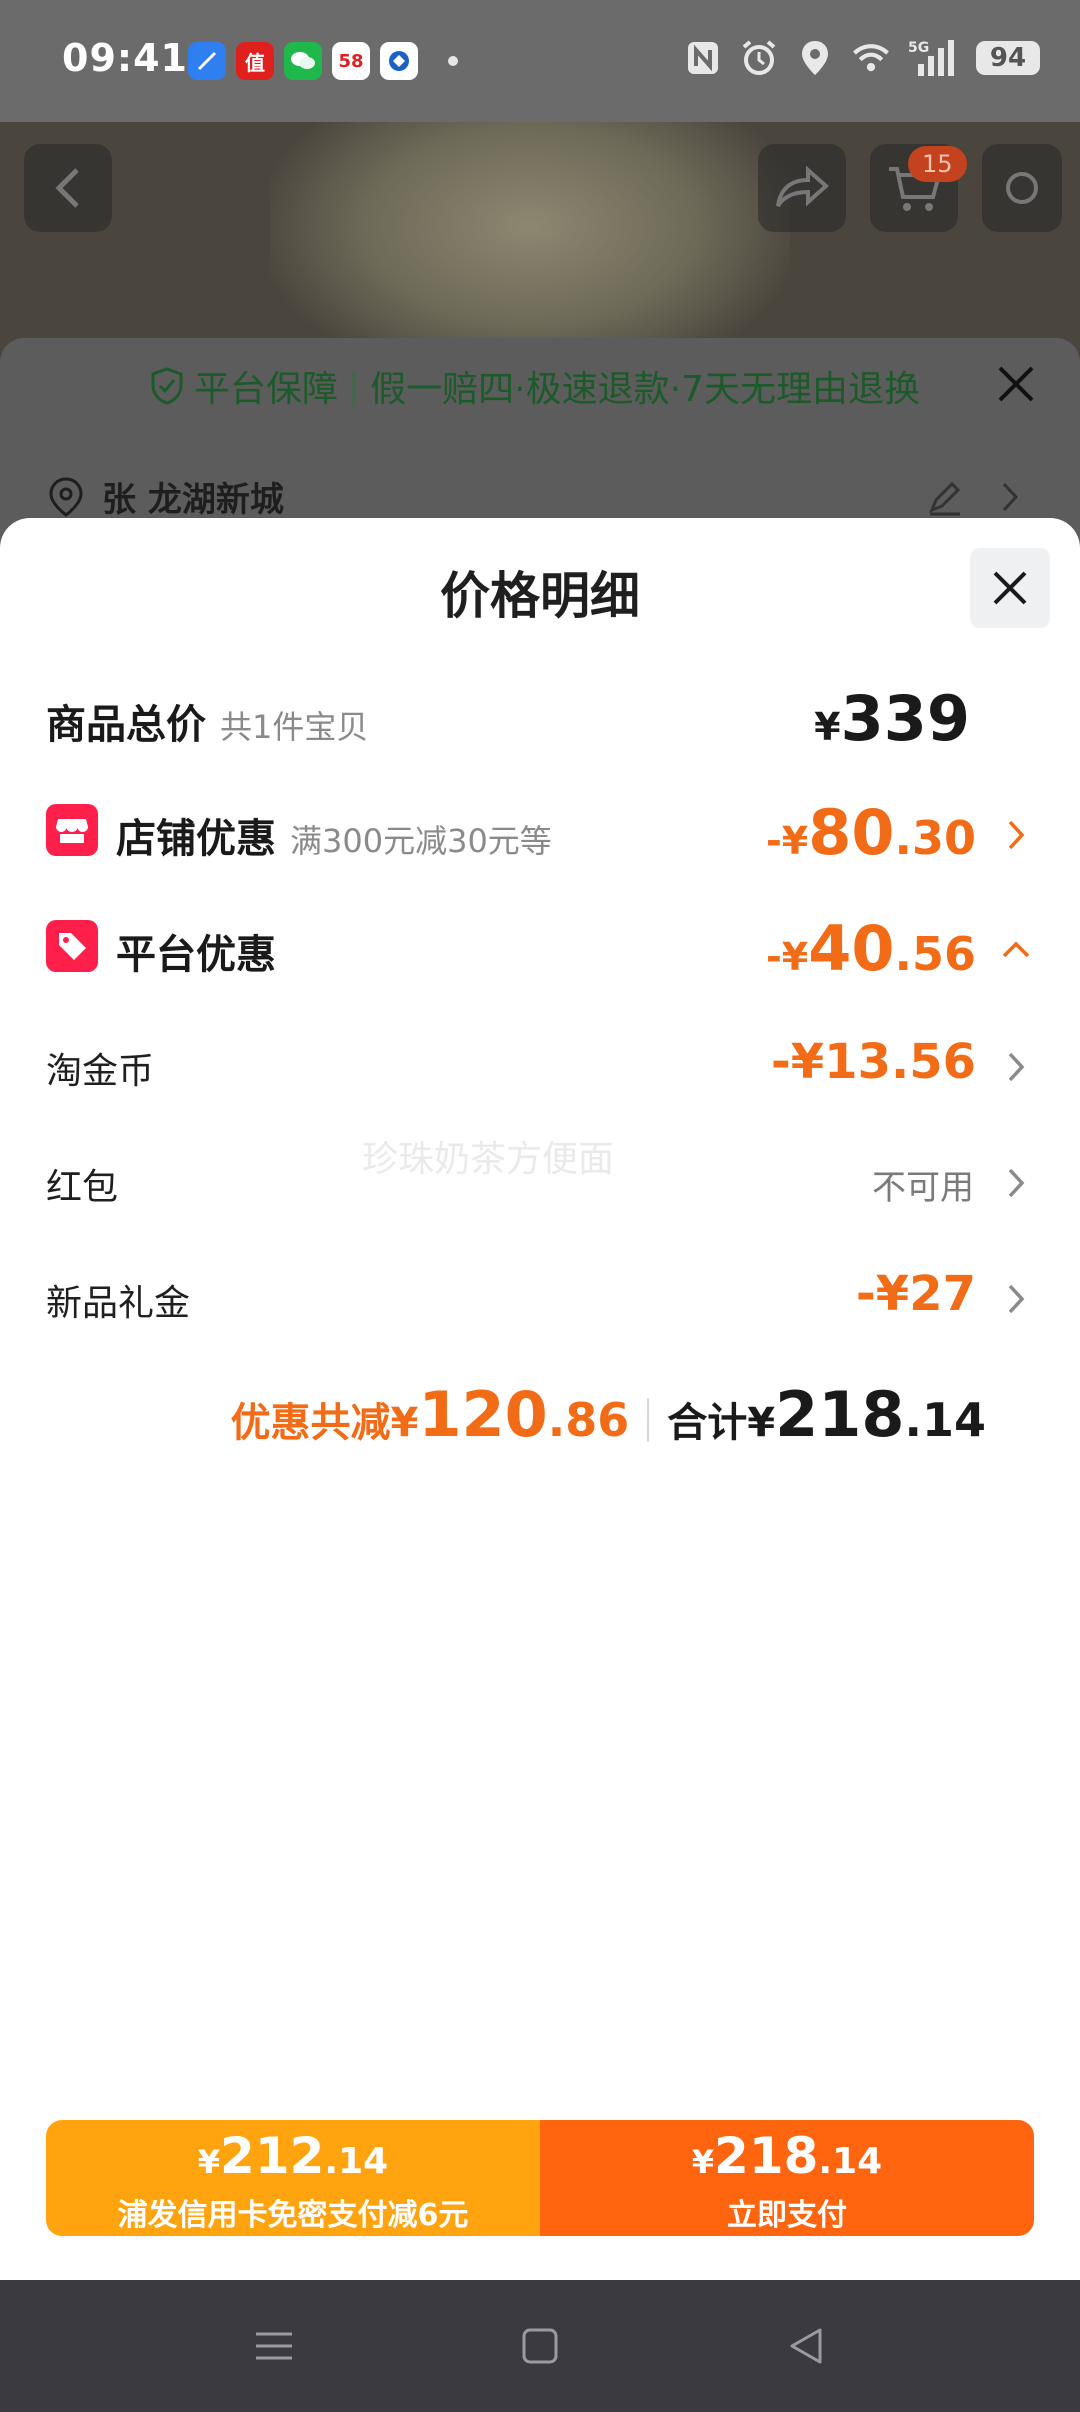  I want to click on signal-5g-icon: 5G, so click(933, 58).